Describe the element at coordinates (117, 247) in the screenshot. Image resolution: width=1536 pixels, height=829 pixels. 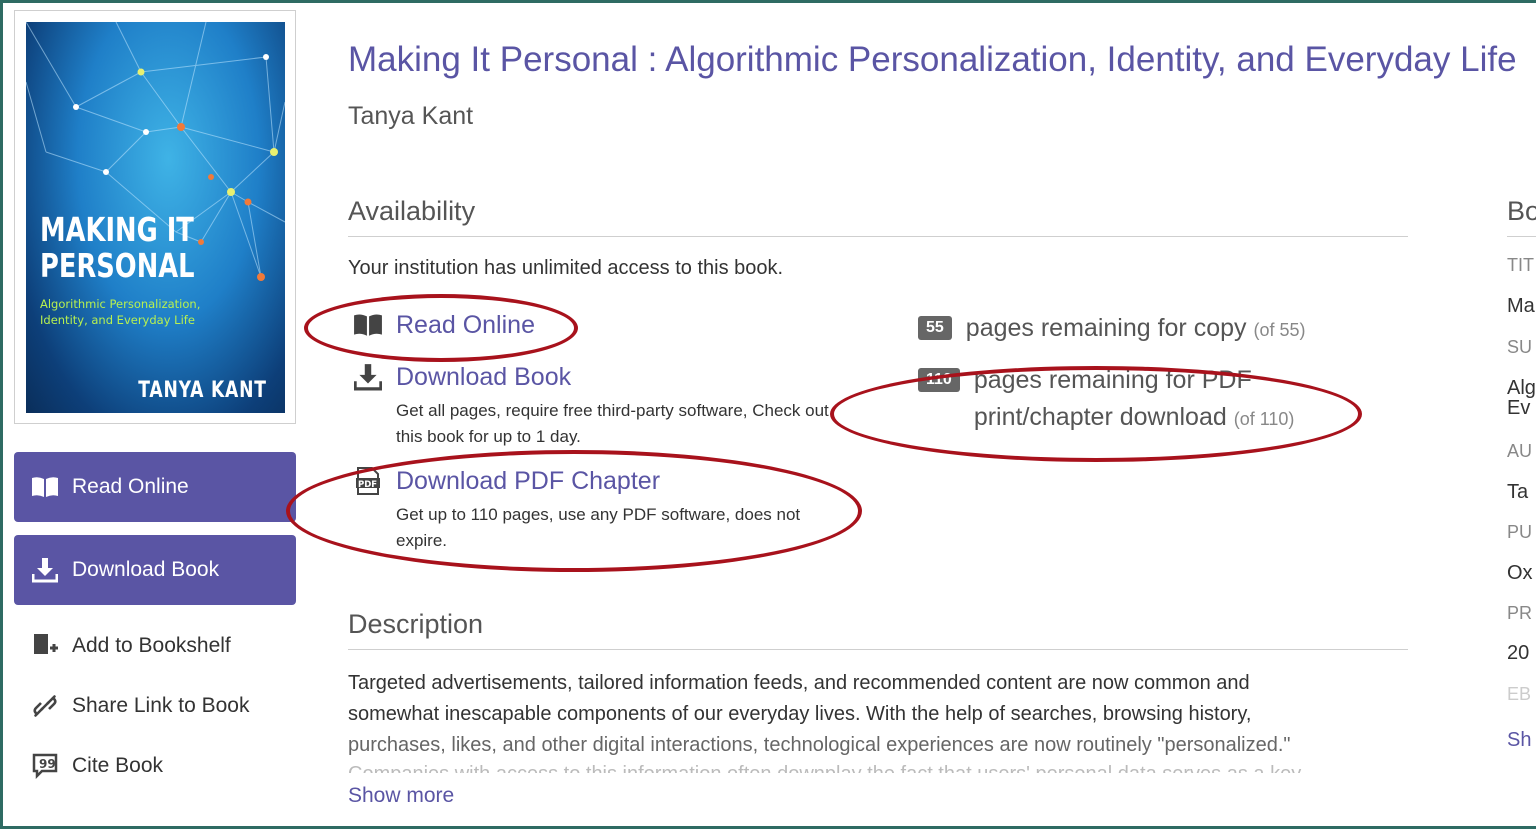
I see `cover-title: MAKING IT PERSONAL` at that location.